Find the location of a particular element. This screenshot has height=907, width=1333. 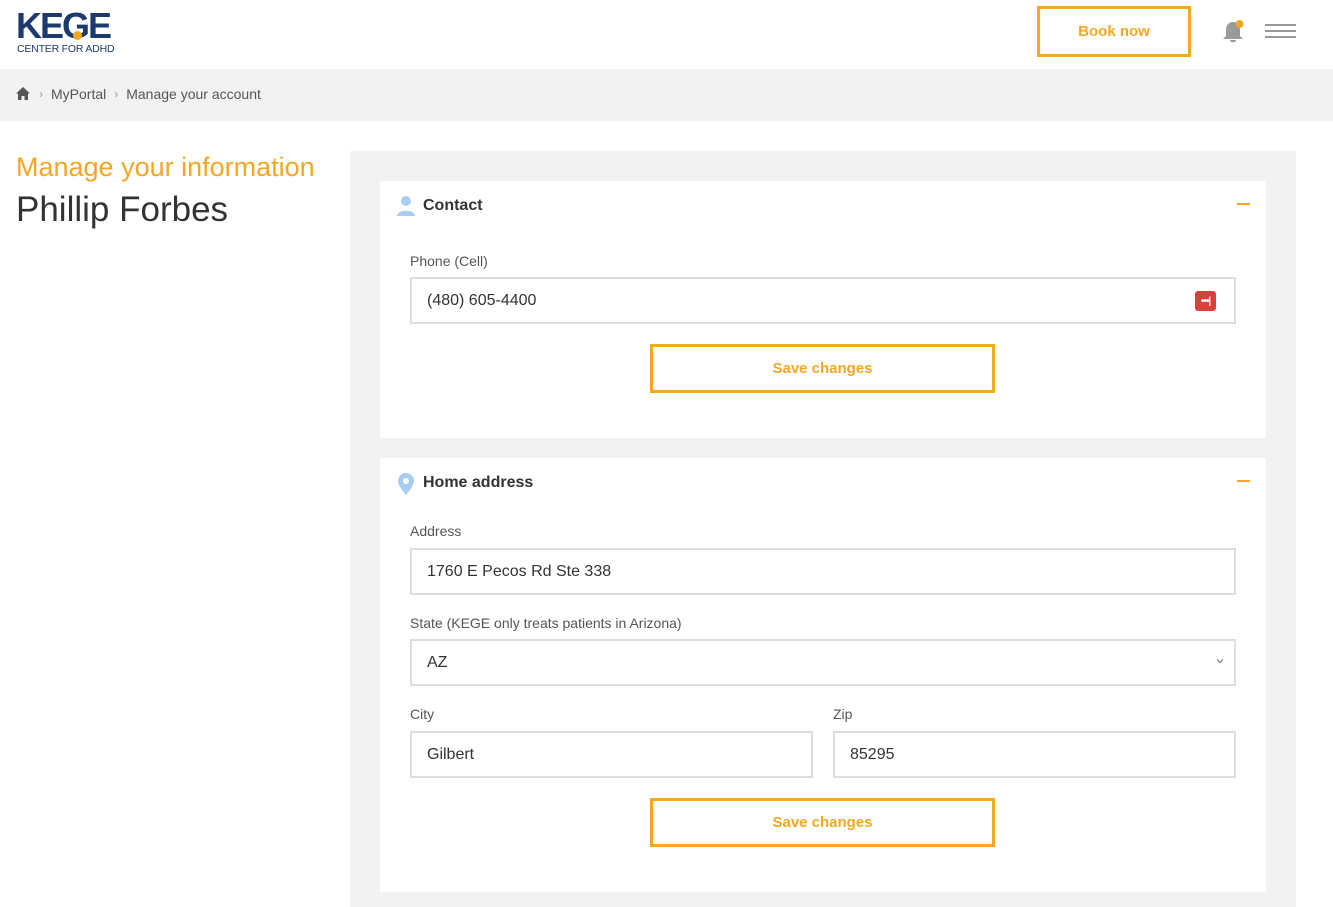

collapse-contact-button is located at coordinates (1243, 204).